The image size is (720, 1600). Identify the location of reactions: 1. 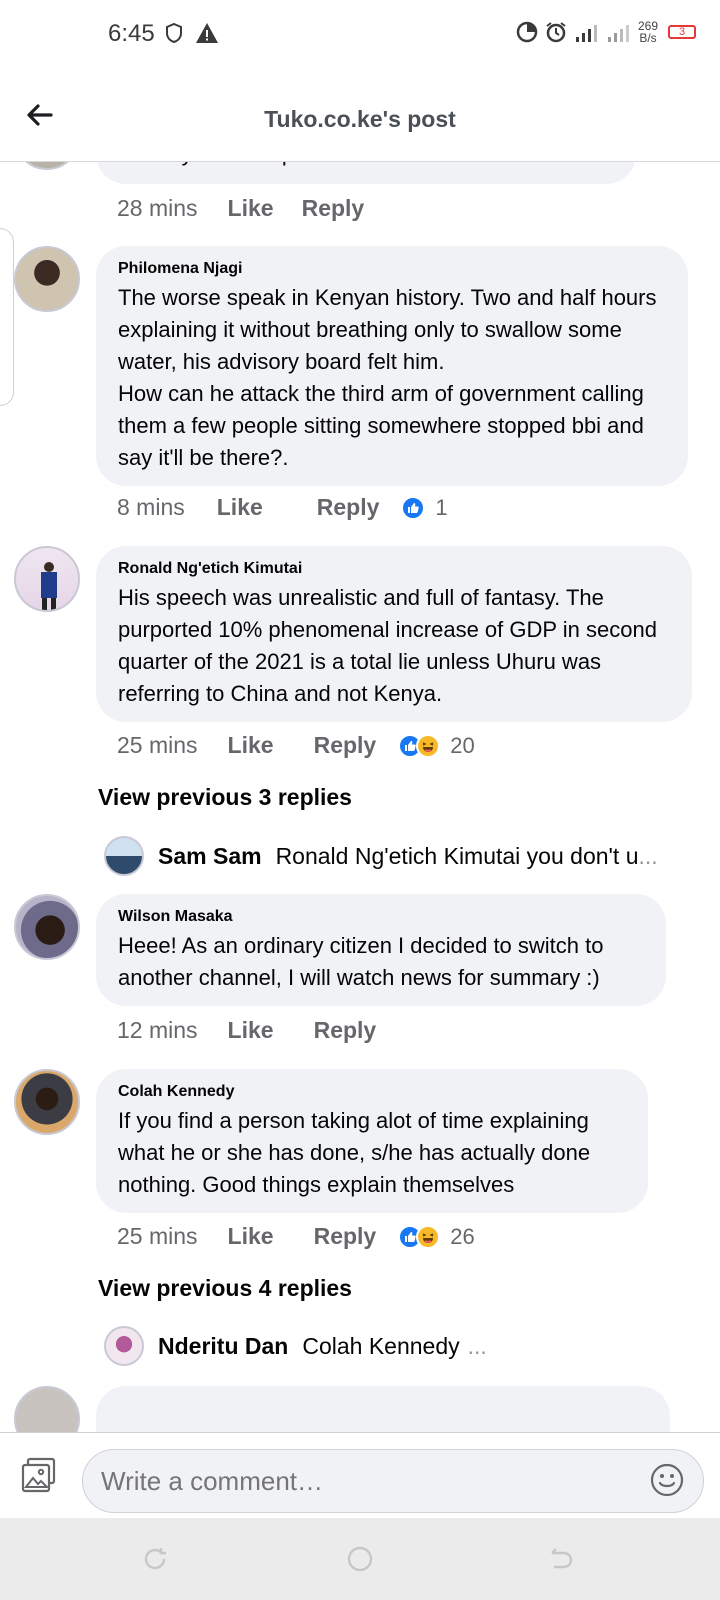
(424, 507).